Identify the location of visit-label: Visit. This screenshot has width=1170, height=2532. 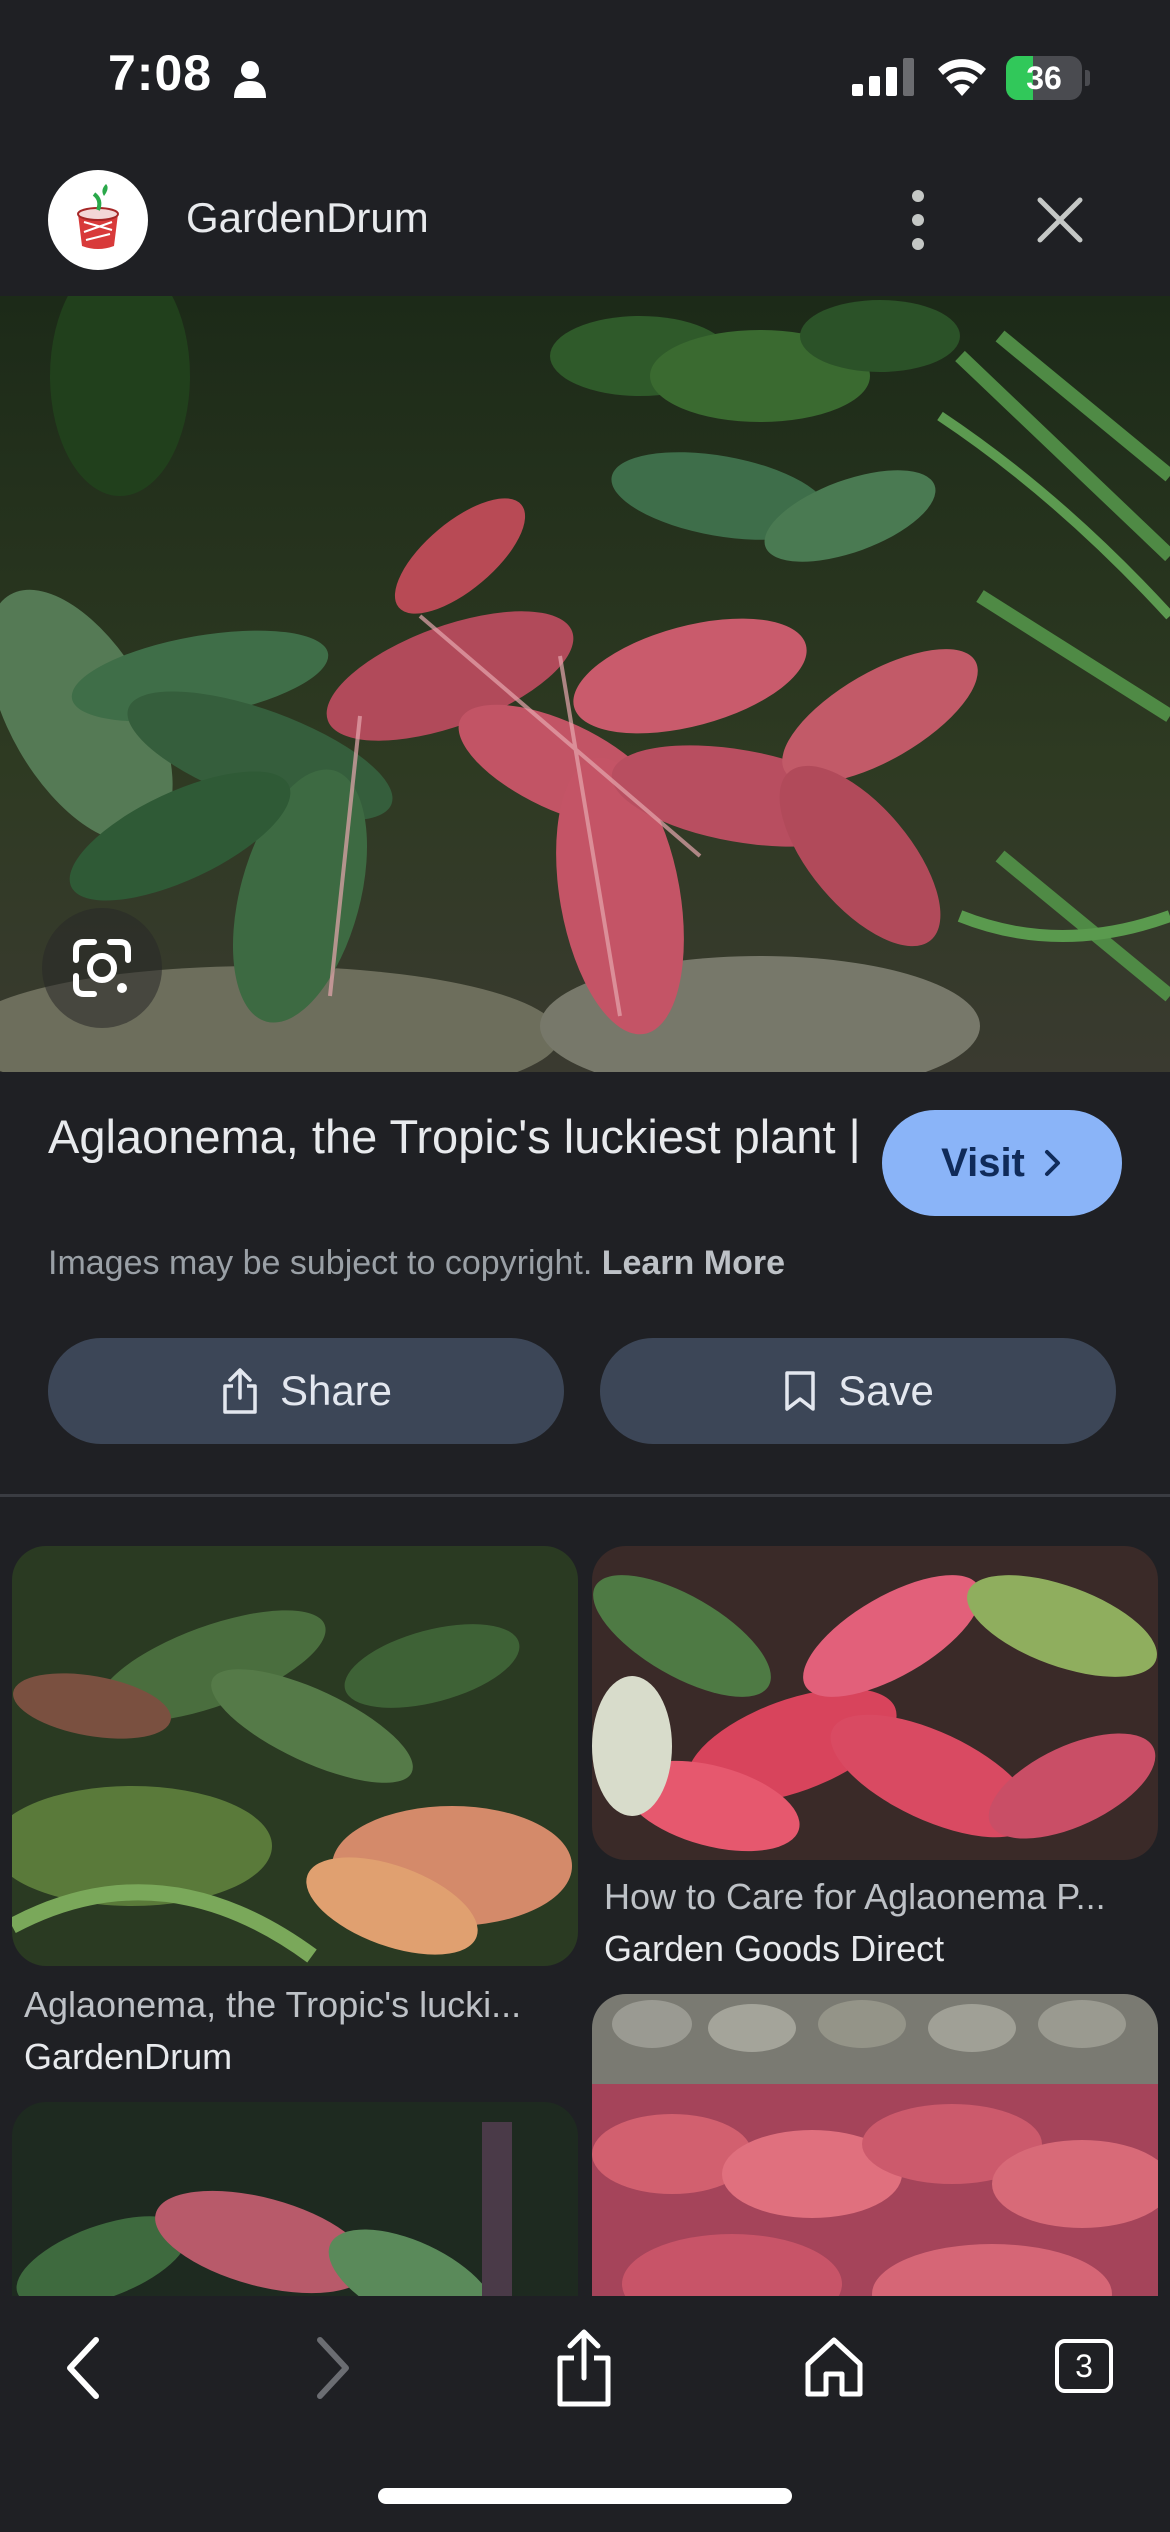
(983, 1162).